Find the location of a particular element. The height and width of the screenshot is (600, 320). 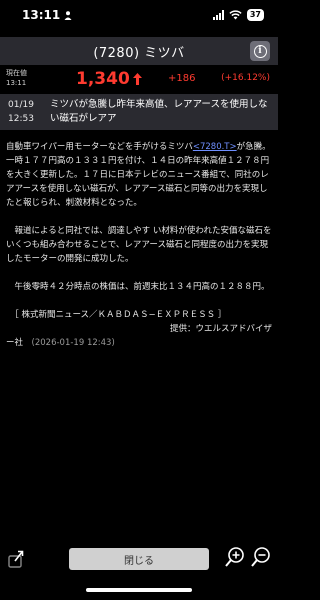

bottom-toolbar: 閉じる is located at coordinates (139, 558).